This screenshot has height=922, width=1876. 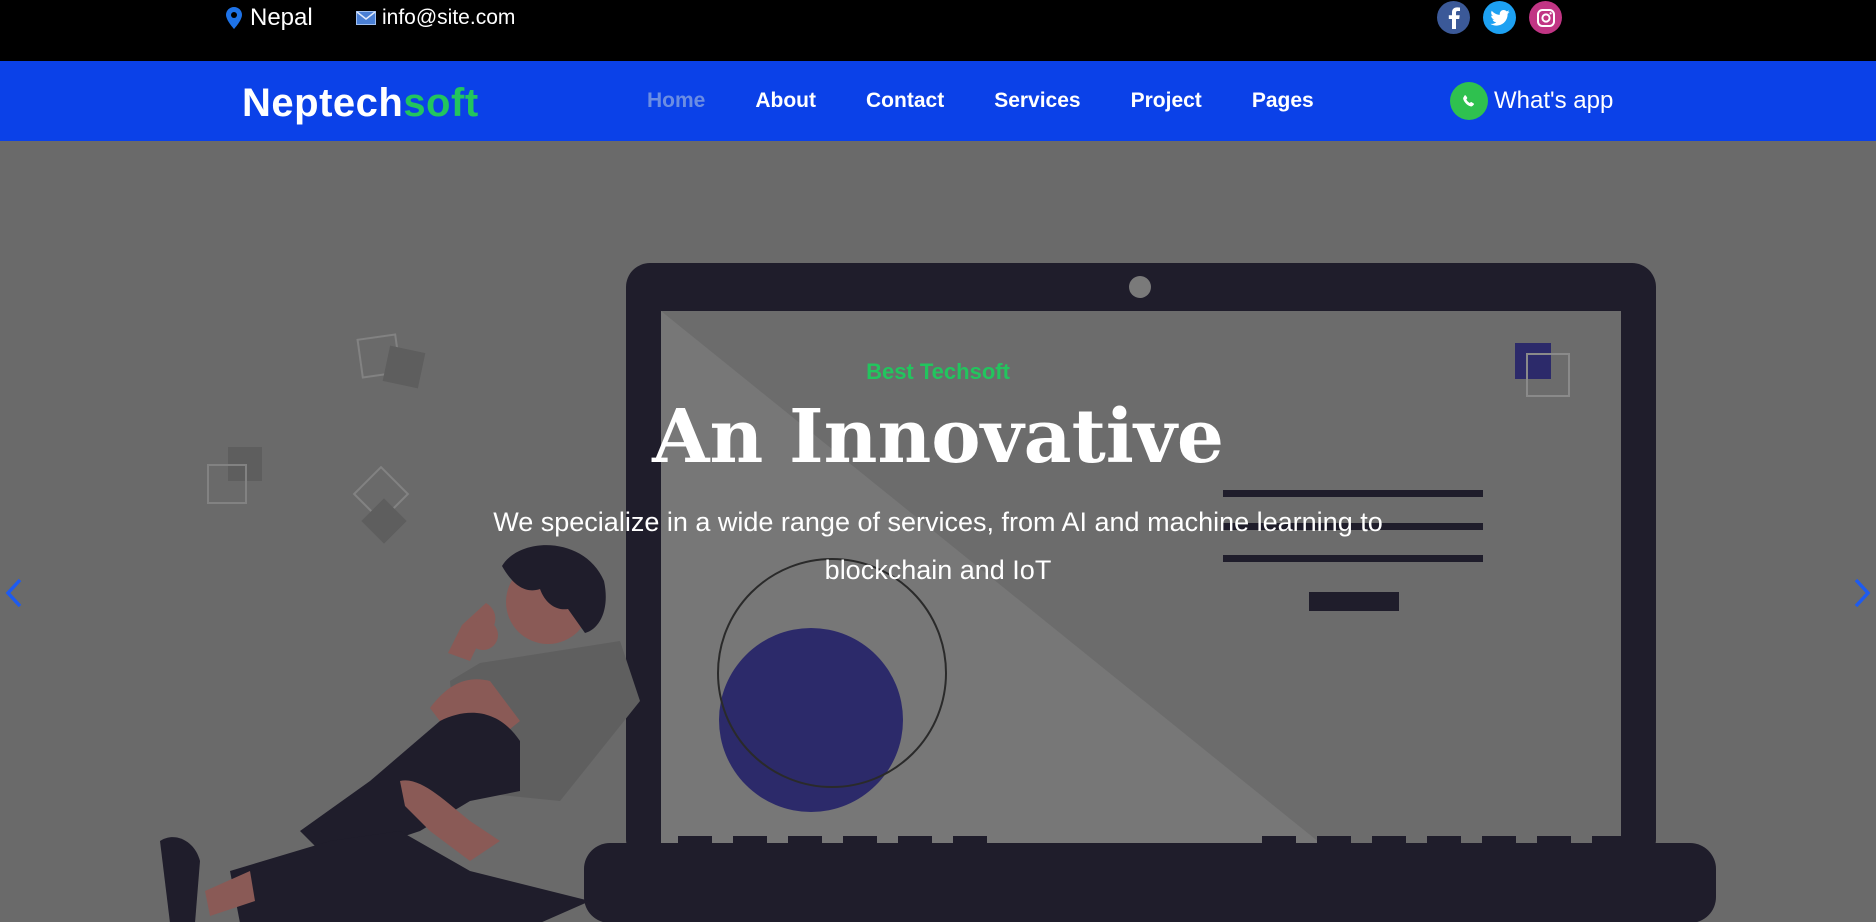 What do you see at coordinates (1469, 101) in the screenshot?
I see `whatsapp-icon` at bounding box center [1469, 101].